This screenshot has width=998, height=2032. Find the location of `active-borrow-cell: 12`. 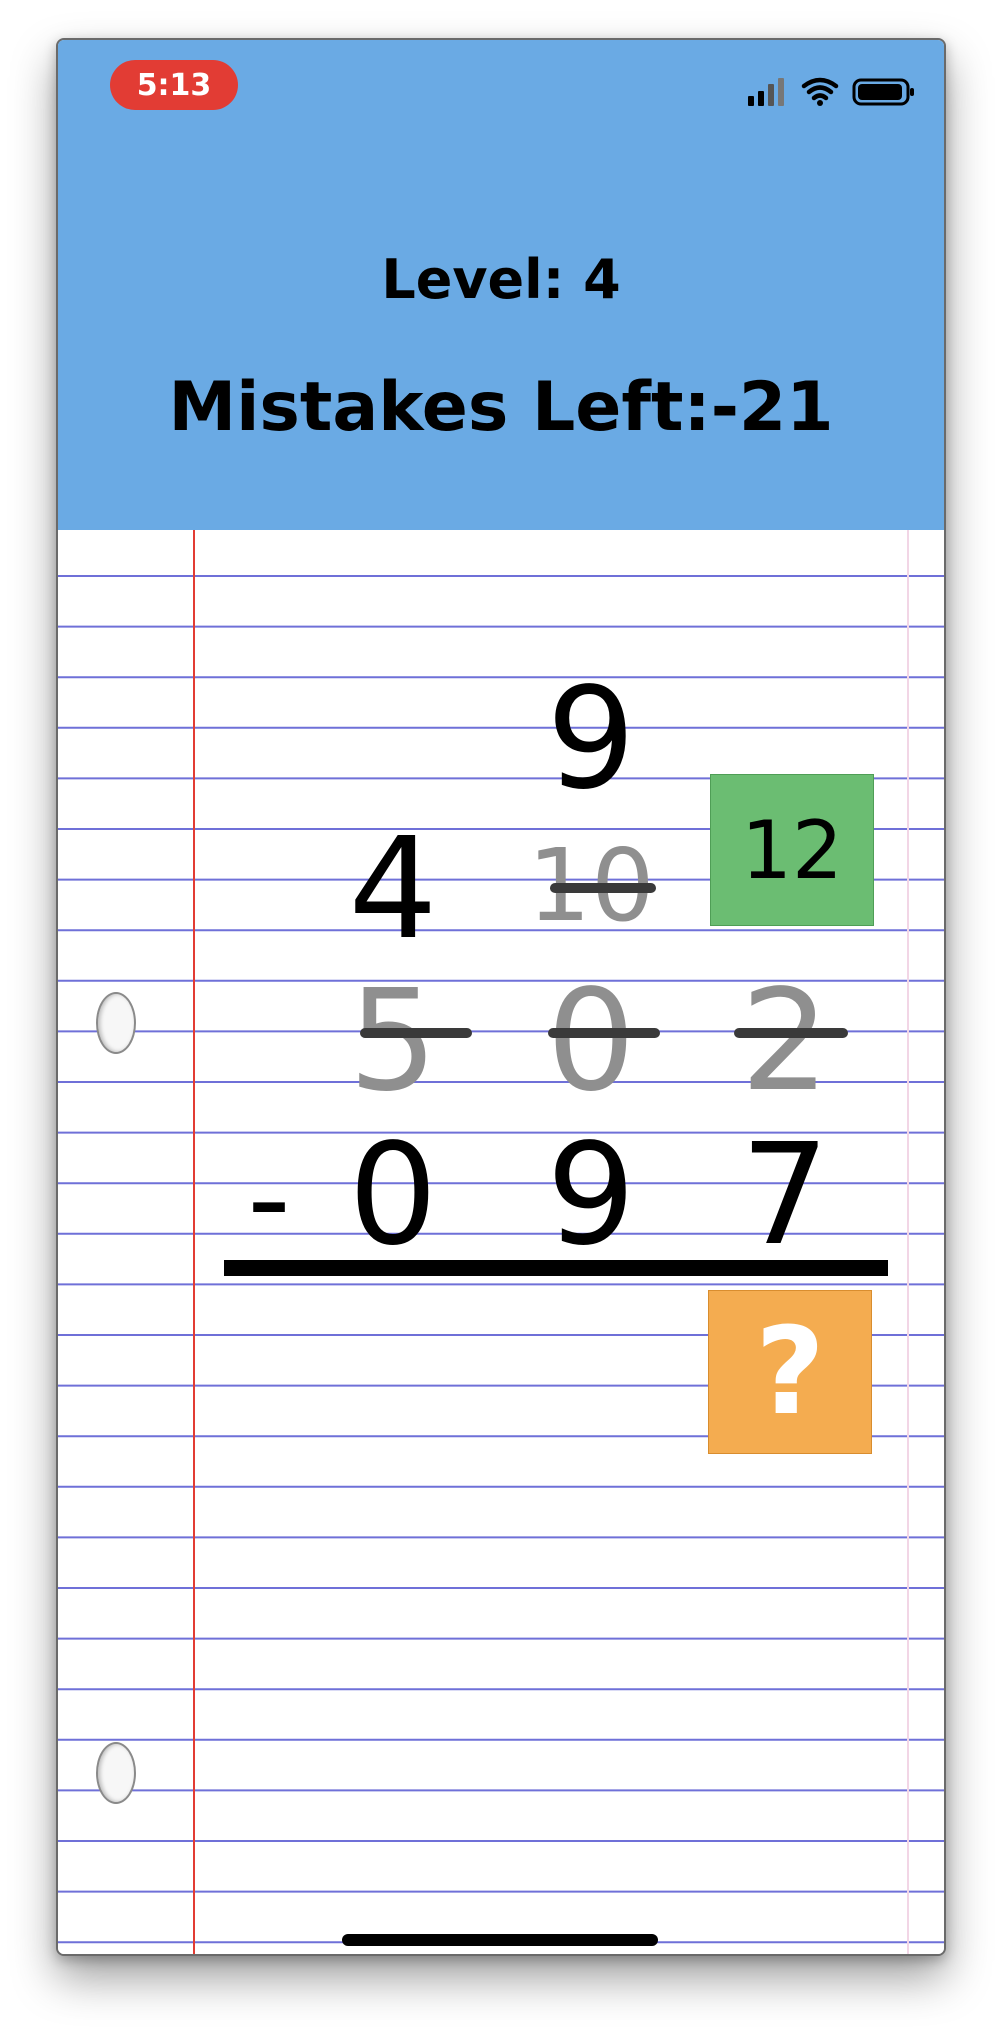

active-borrow-cell: 12 is located at coordinates (792, 850).